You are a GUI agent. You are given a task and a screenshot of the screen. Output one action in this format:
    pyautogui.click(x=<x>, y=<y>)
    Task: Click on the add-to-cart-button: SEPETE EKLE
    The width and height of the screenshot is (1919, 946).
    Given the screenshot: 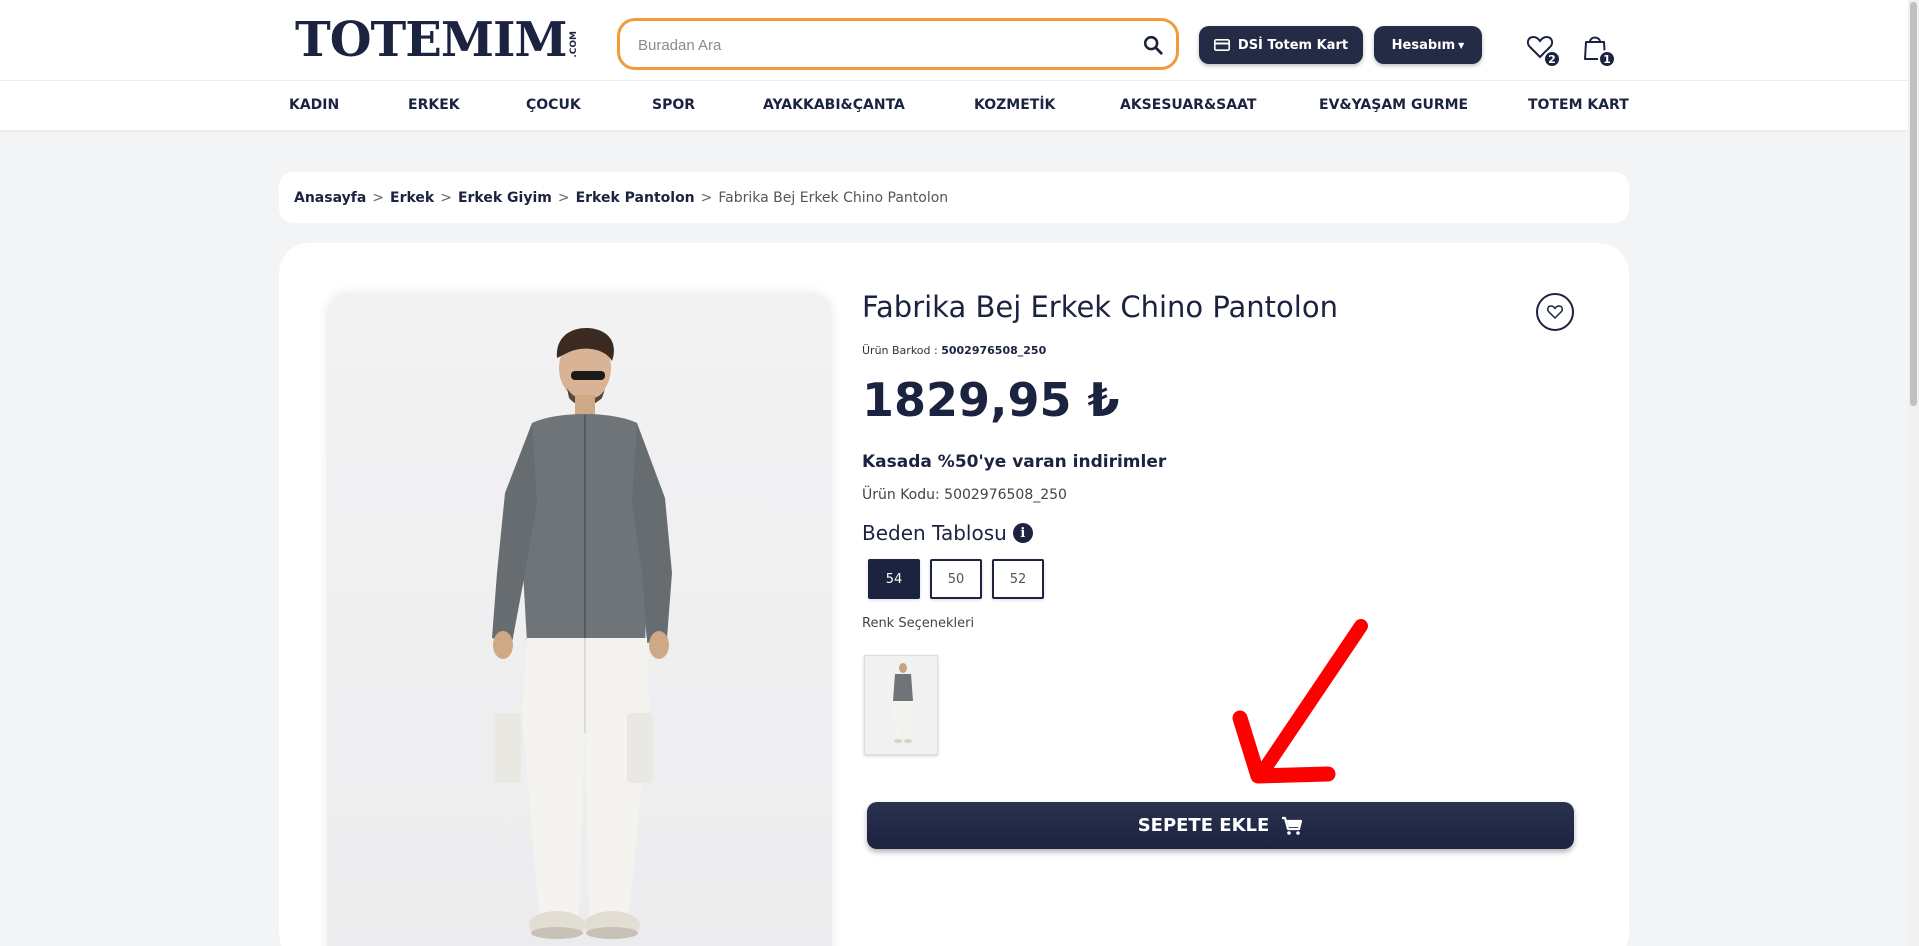 What is the action you would take?
    pyautogui.click(x=1220, y=825)
    